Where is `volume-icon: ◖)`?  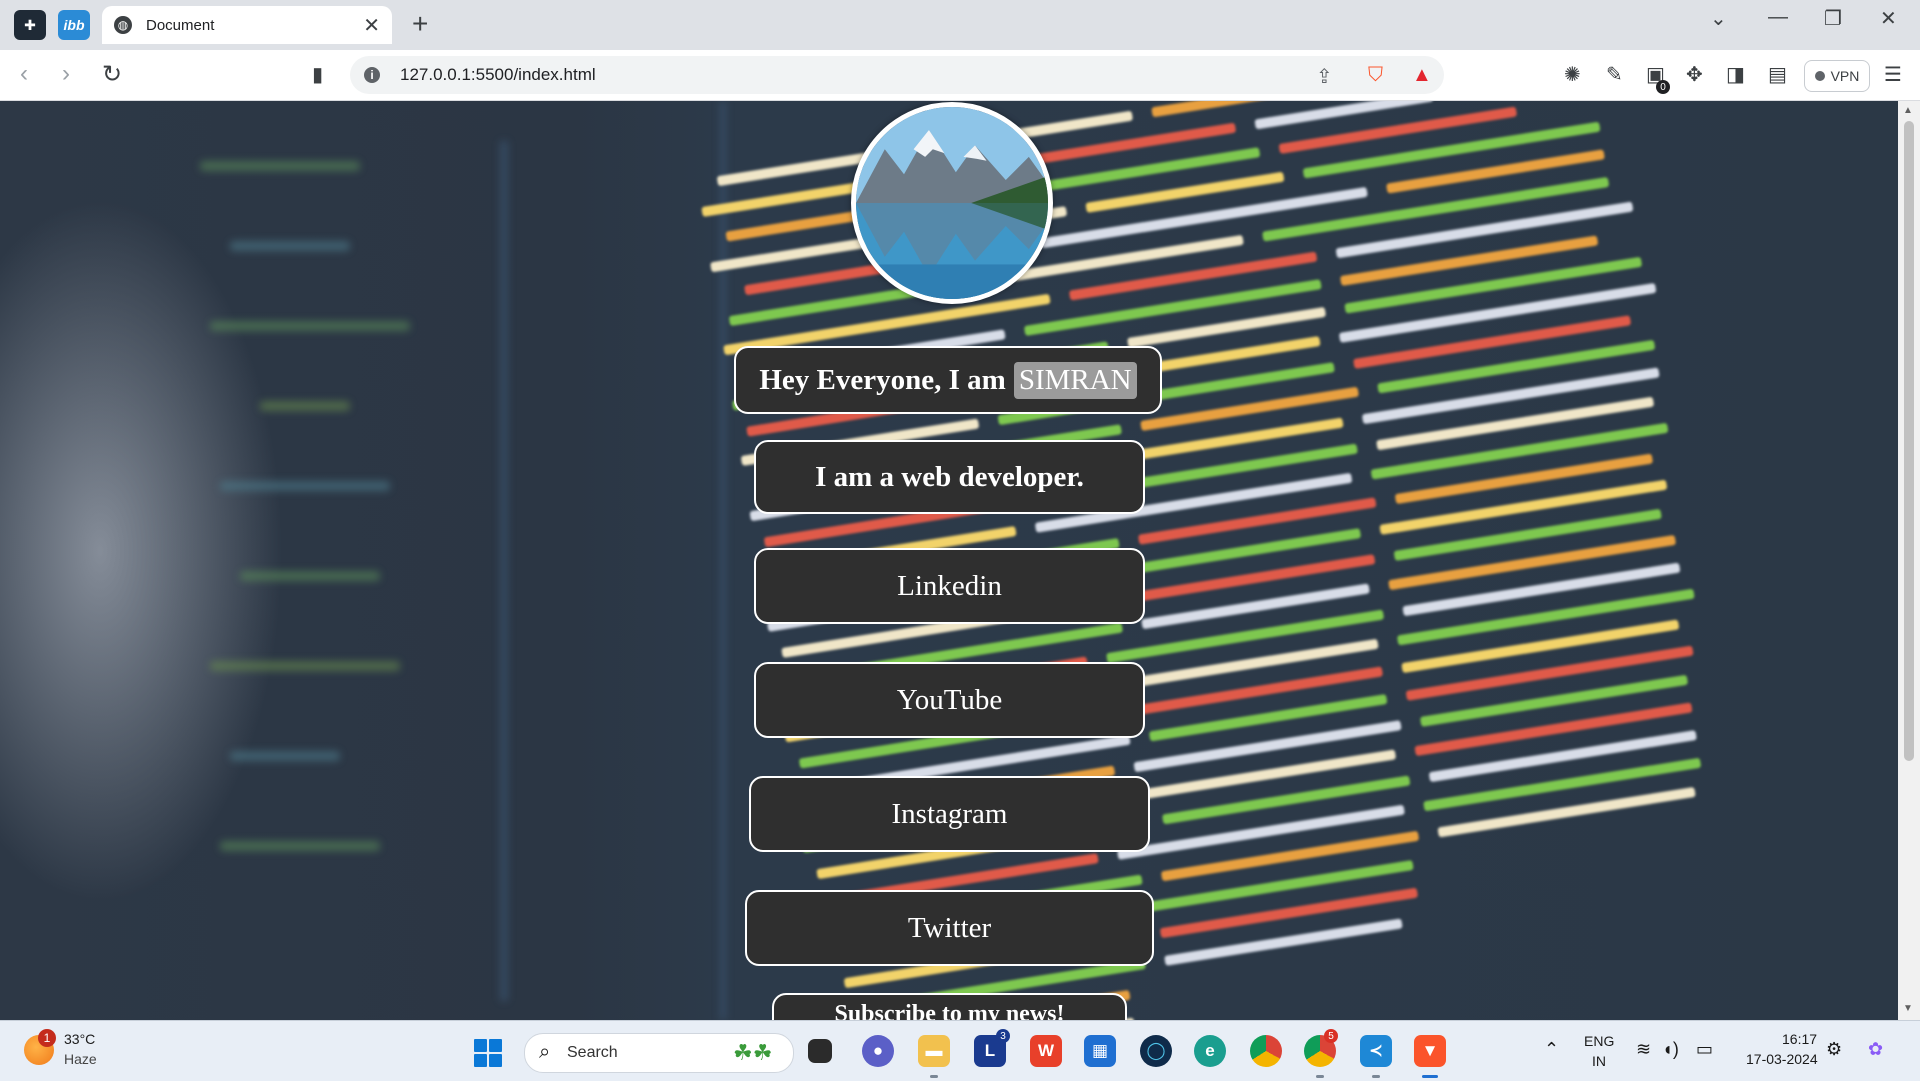 volume-icon: ◖) is located at coordinates (1670, 1049).